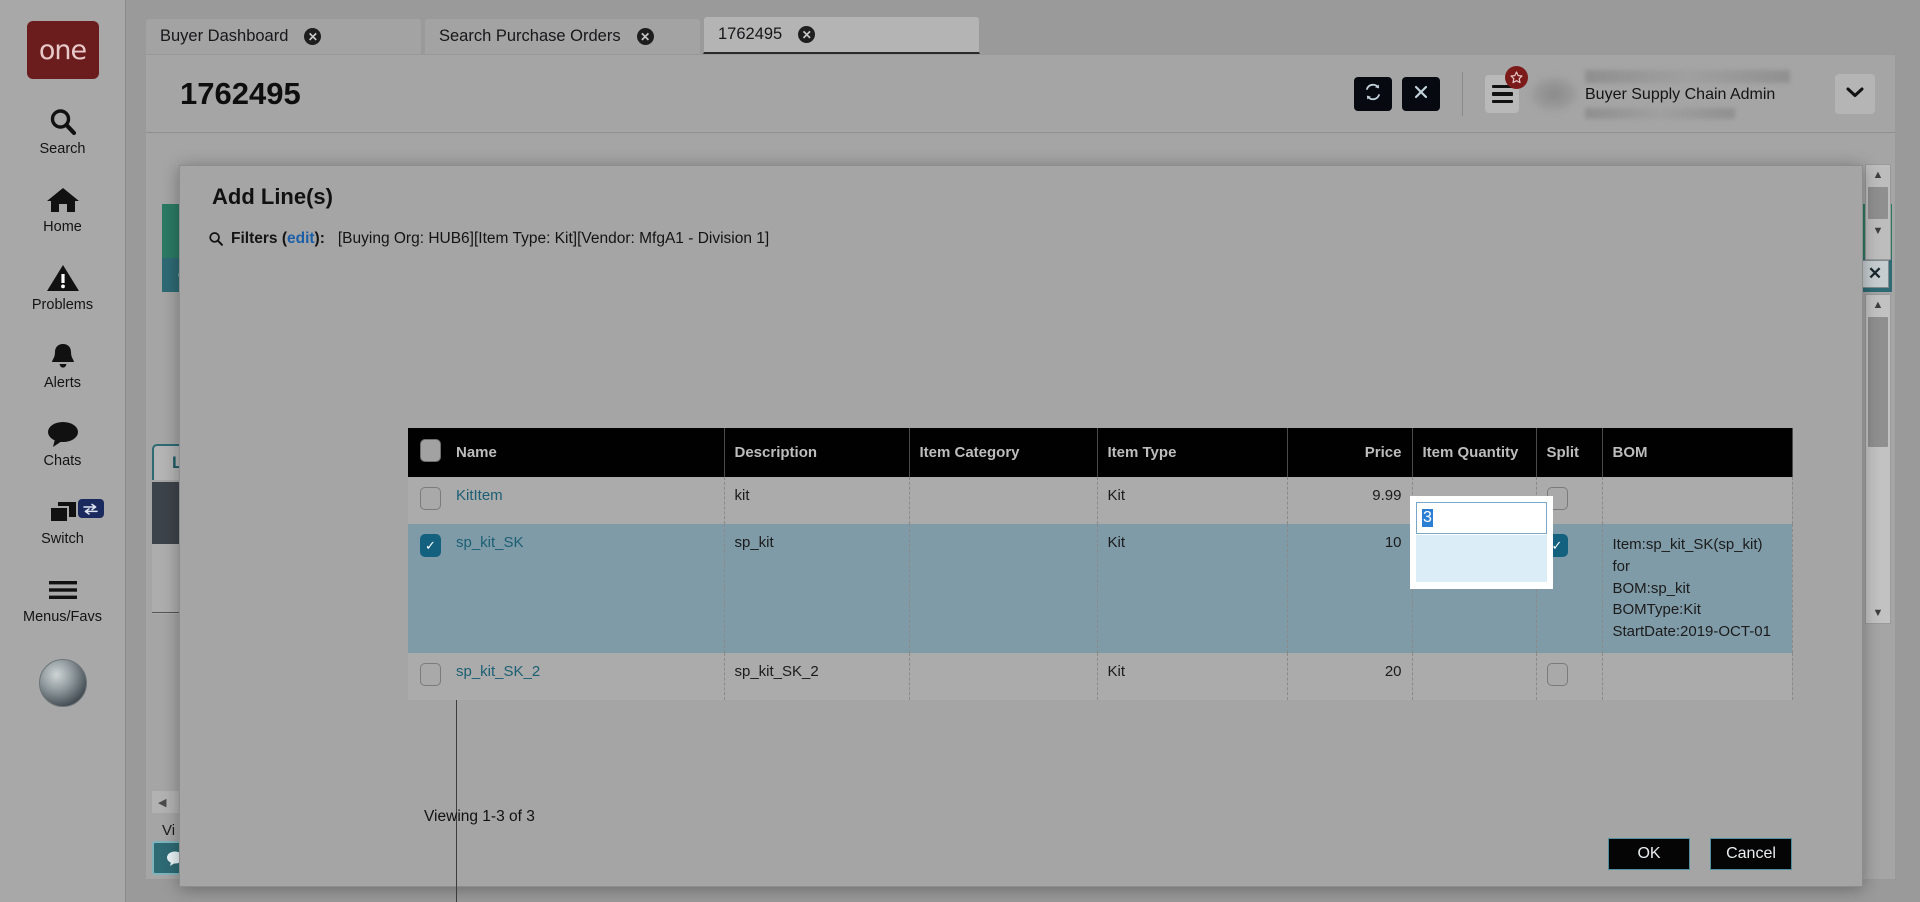  I want to click on table-row: KitItem kit Kit 9.99, so click(1100, 500).